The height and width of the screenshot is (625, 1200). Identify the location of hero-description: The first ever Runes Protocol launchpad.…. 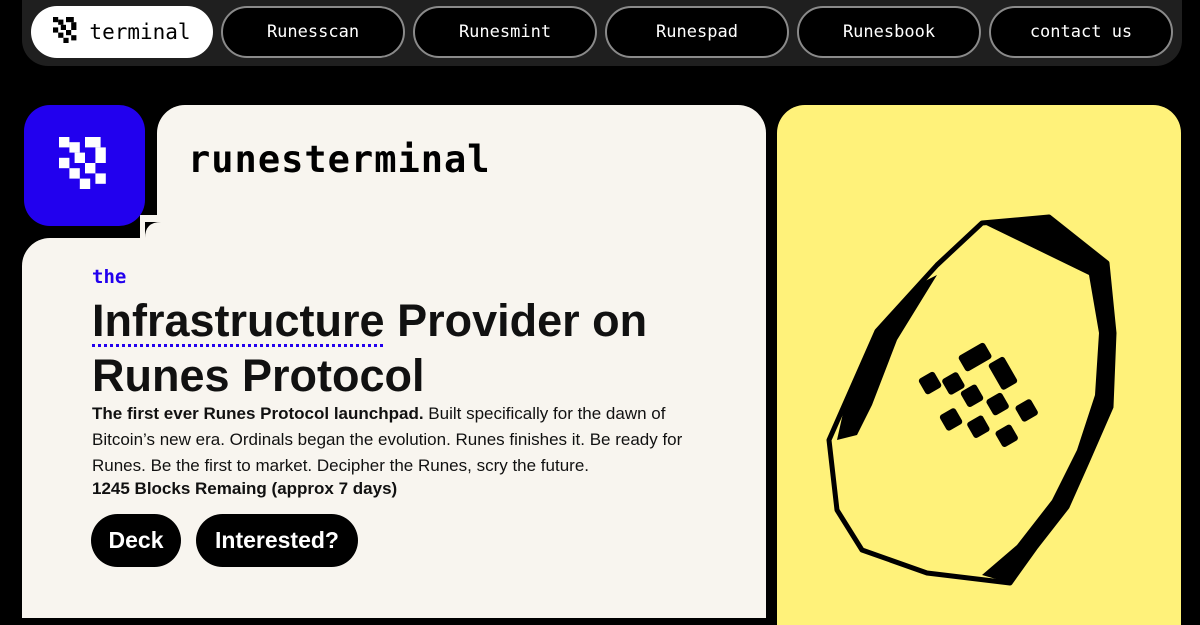
(397, 440).